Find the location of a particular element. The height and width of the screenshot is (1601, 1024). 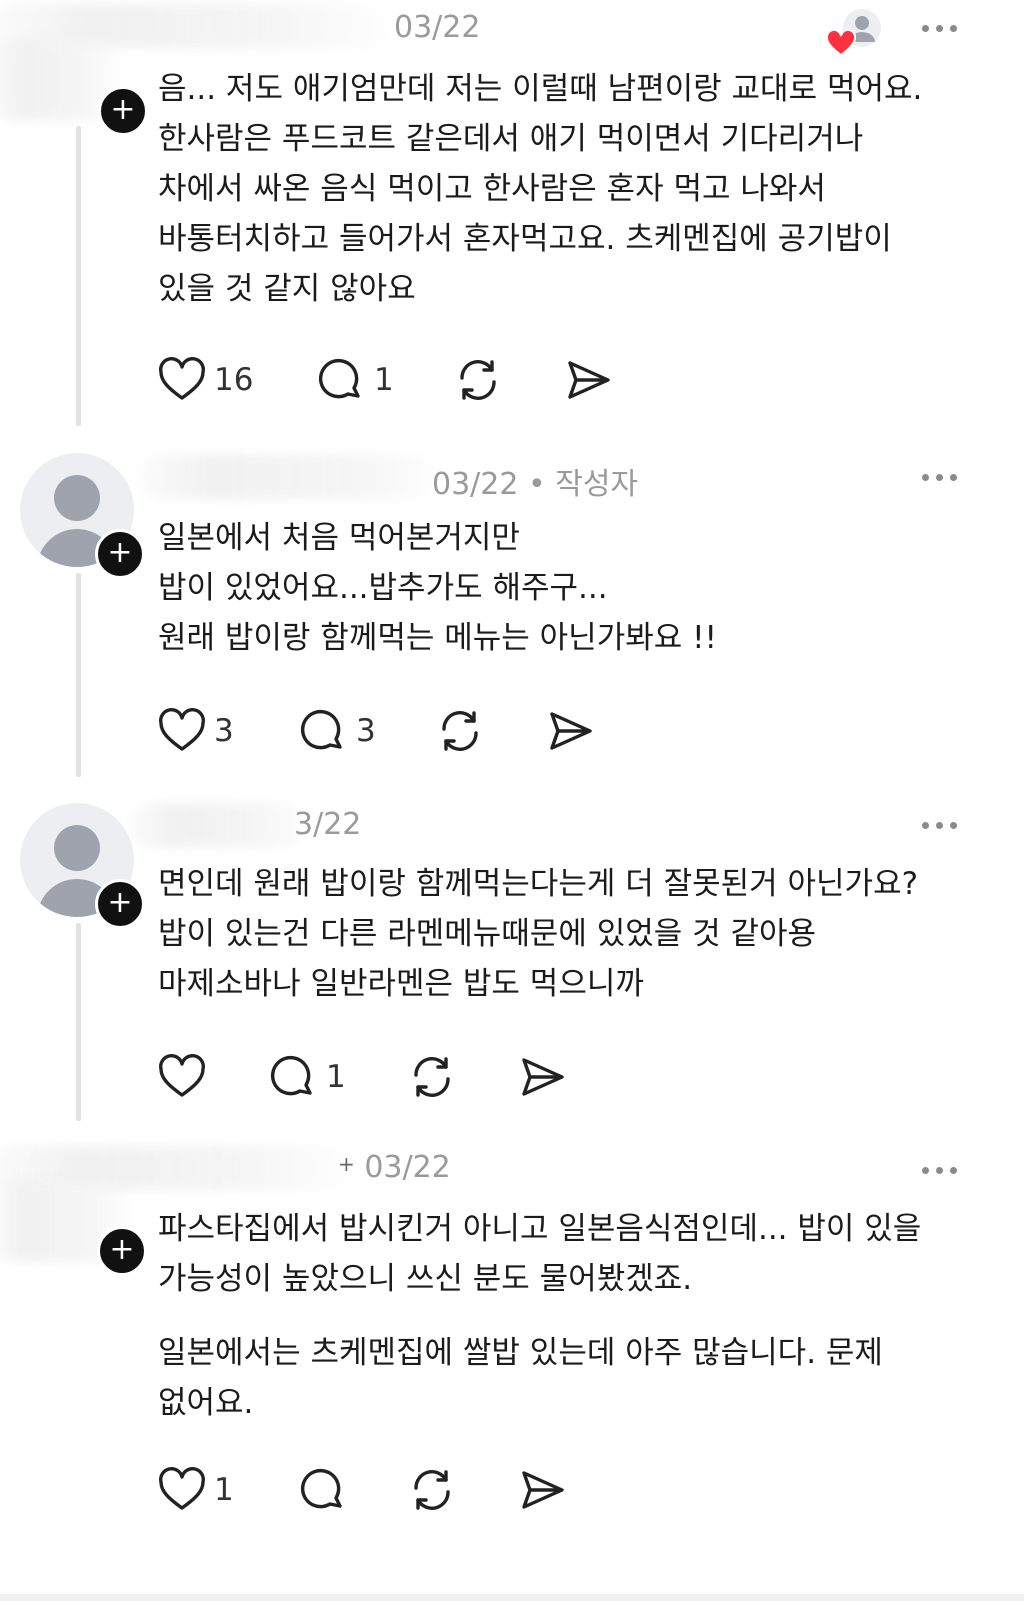

comment-date: 3/22 is located at coordinates (328, 824).